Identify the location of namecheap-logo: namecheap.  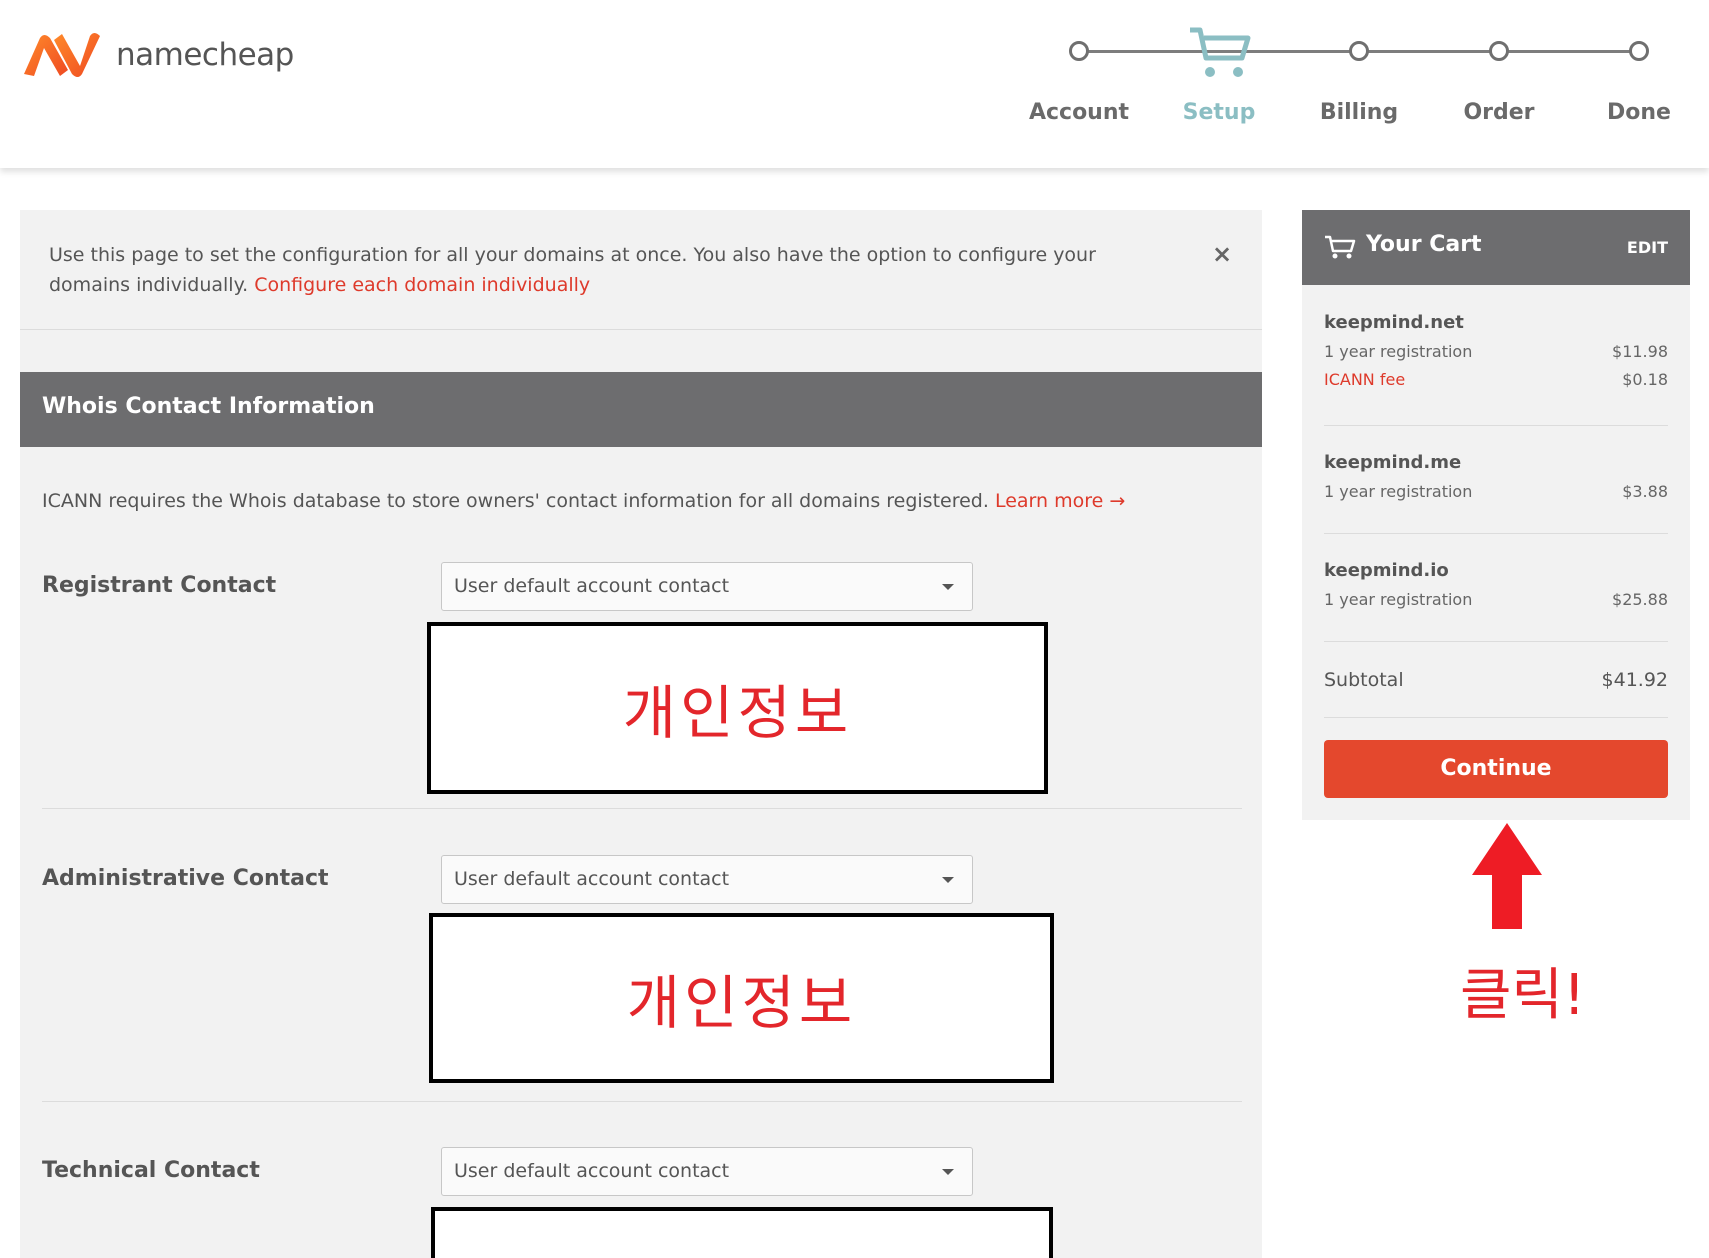
(157, 55).